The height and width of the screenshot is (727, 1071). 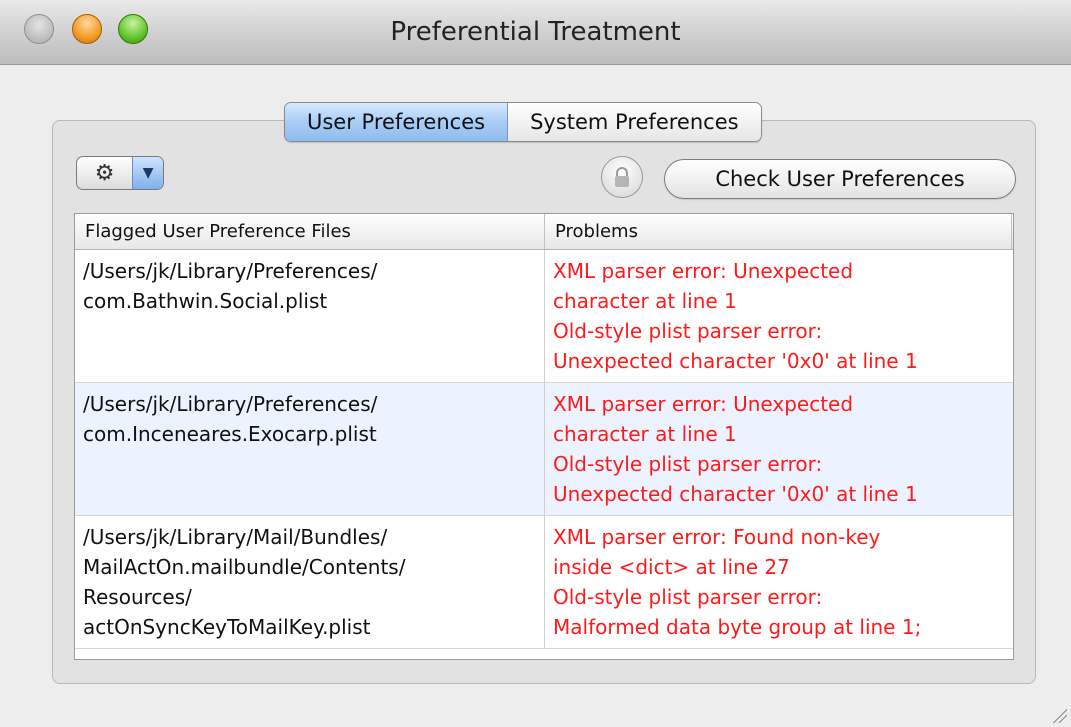 I want to click on tab-bar: User Preferences System Preferences, so click(x=523, y=122).